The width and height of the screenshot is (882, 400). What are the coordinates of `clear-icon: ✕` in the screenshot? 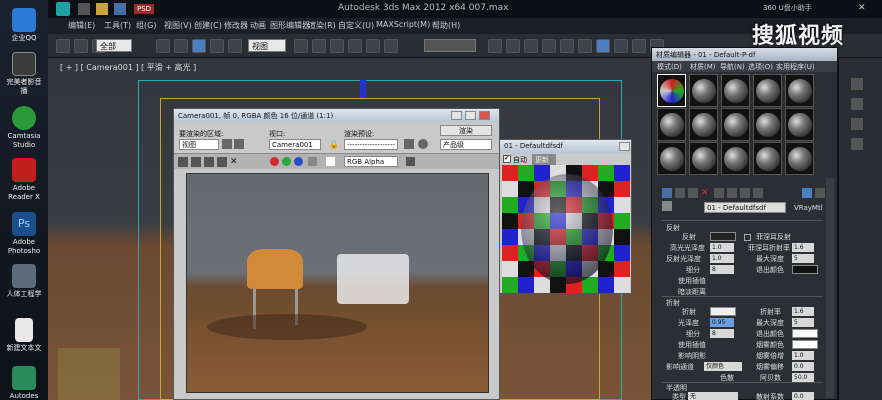 It's located at (235, 162).